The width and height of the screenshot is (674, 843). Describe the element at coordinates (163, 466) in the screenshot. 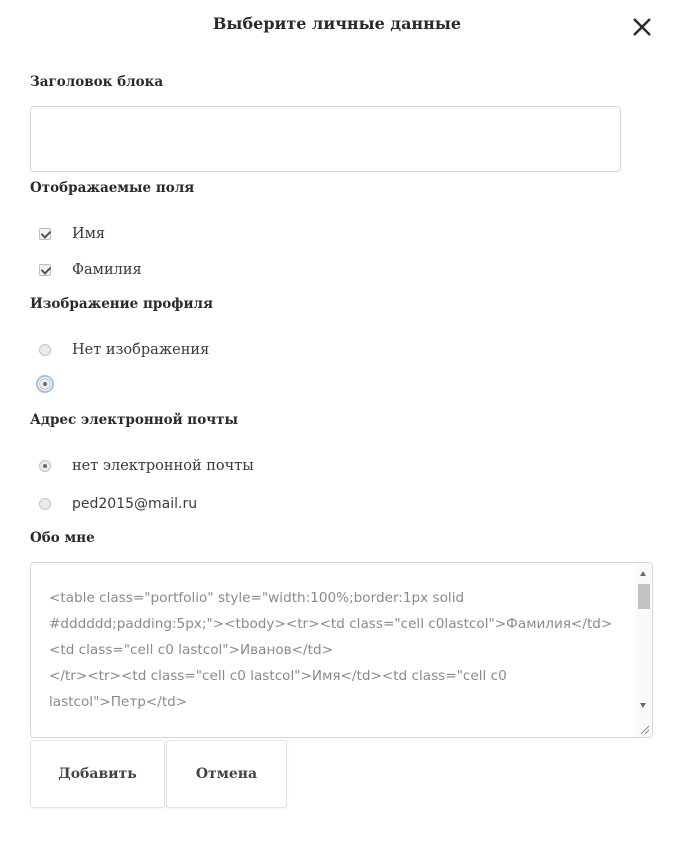

I see `no-email-radio-label: нет электронной почты` at that location.